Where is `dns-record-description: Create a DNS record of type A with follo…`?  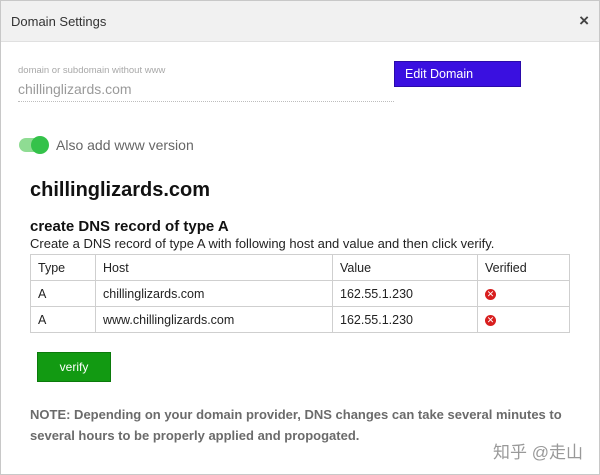
dns-record-description: Create a DNS record of type A with follo… is located at coordinates (262, 243).